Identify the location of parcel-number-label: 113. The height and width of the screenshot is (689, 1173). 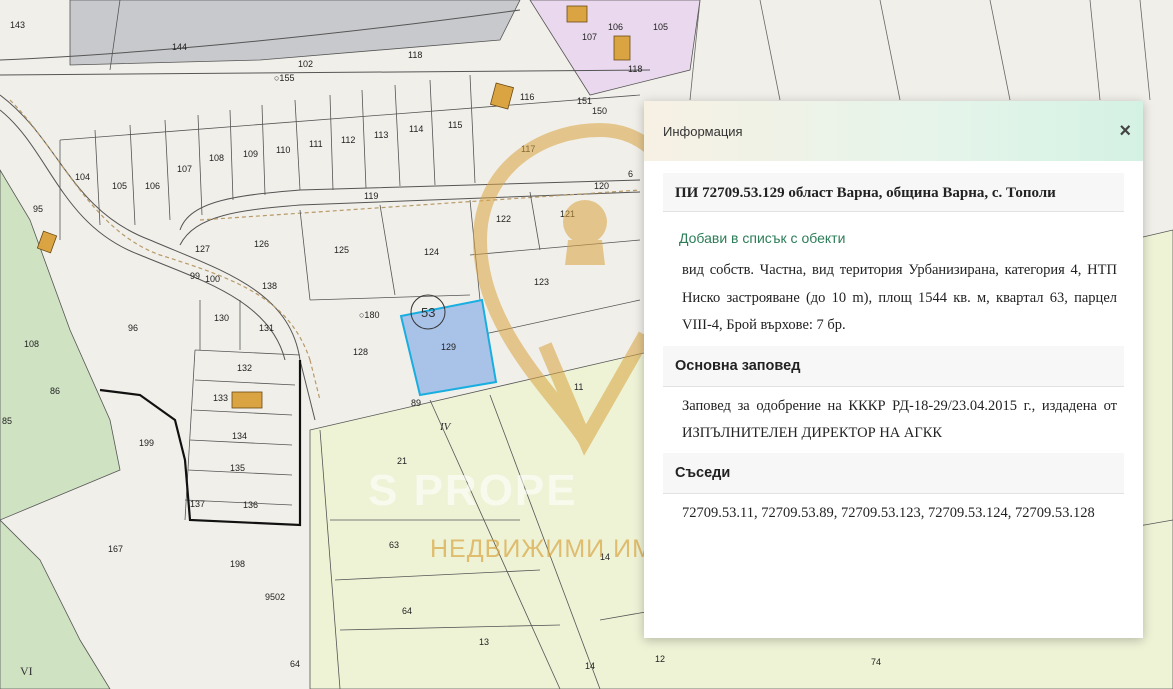
(381, 135).